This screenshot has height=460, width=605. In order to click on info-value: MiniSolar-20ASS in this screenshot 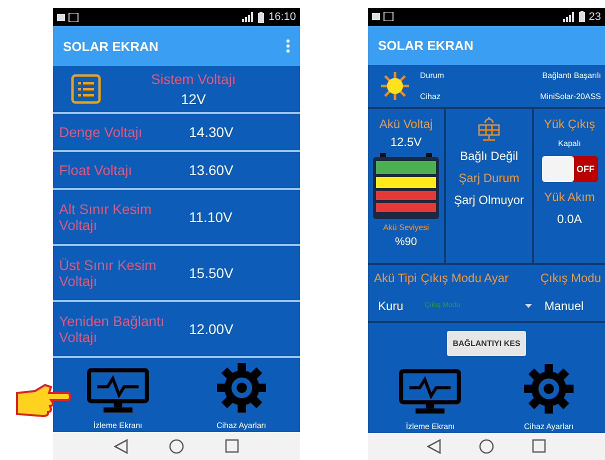, I will do `click(570, 96)`.